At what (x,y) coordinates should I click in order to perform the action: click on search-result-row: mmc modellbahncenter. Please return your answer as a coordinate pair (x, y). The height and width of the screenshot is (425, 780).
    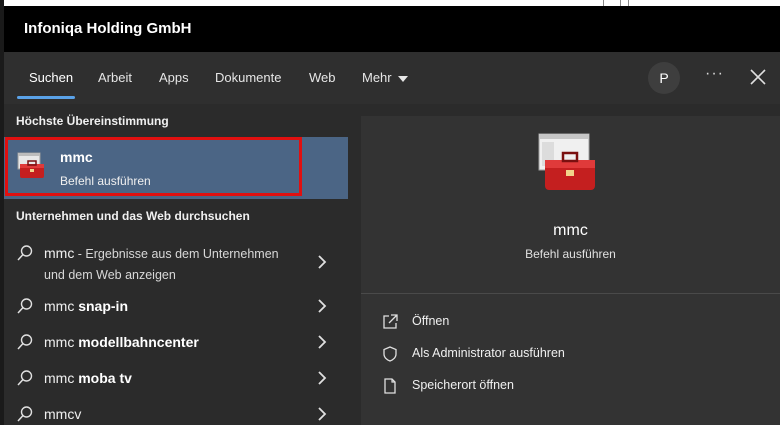
    Looking at the image, I should click on (176, 342).